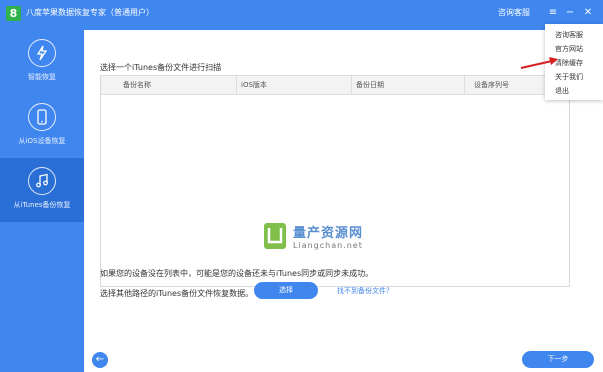 The width and height of the screenshot is (603, 372). I want to click on sidebar-item-ios-device: 从iOS设备恢复, so click(42, 126).